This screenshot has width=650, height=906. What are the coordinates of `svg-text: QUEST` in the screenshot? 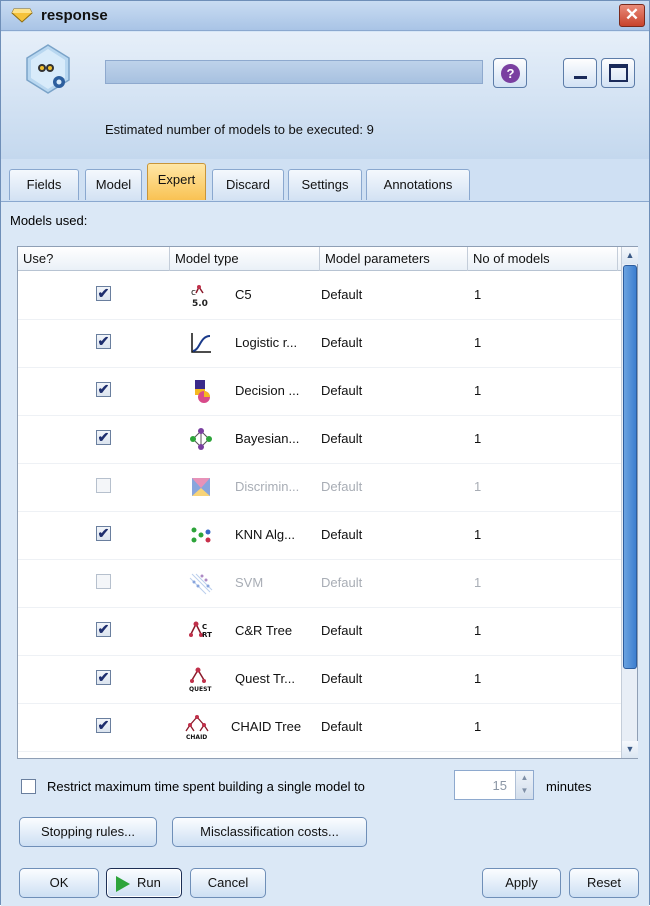 It's located at (200, 689).